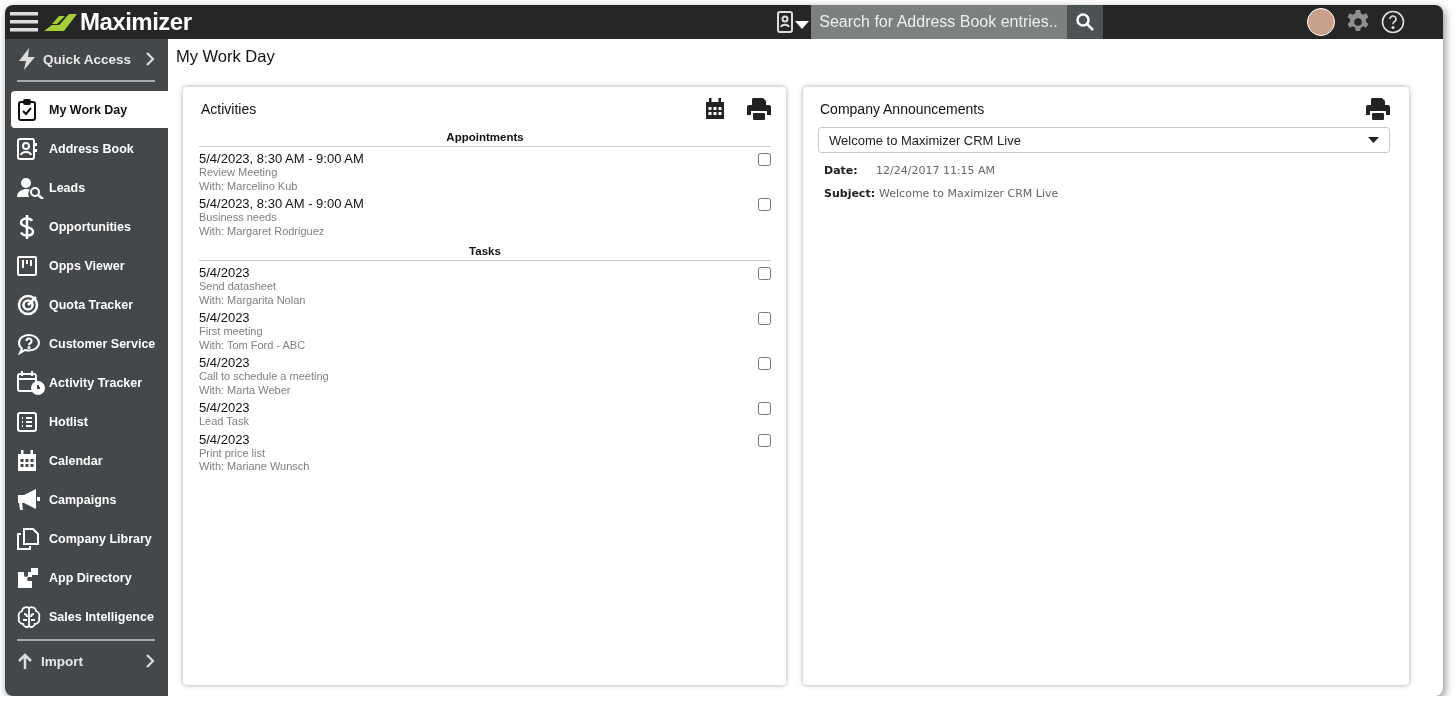 The image size is (1456, 710). I want to click on search-button, so click(1085, 22).